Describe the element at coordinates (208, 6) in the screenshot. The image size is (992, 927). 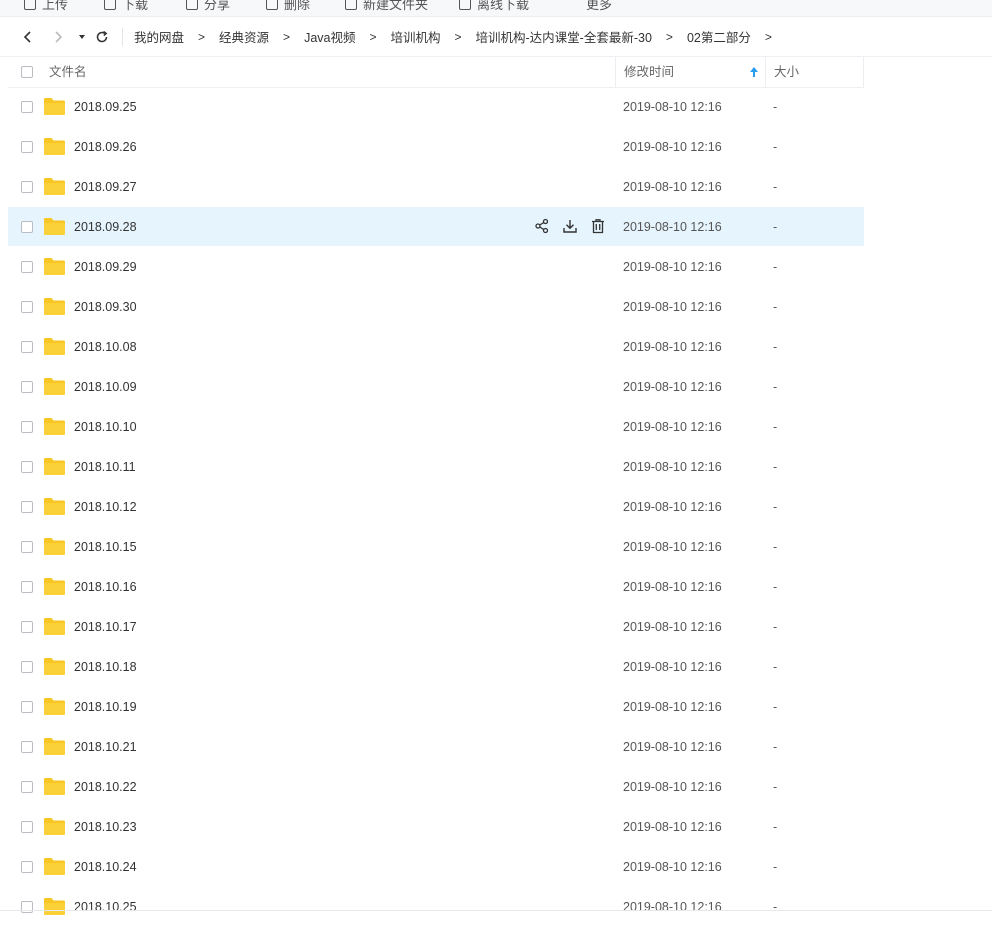
I see `toolbar-share-button: 分享` at that location.